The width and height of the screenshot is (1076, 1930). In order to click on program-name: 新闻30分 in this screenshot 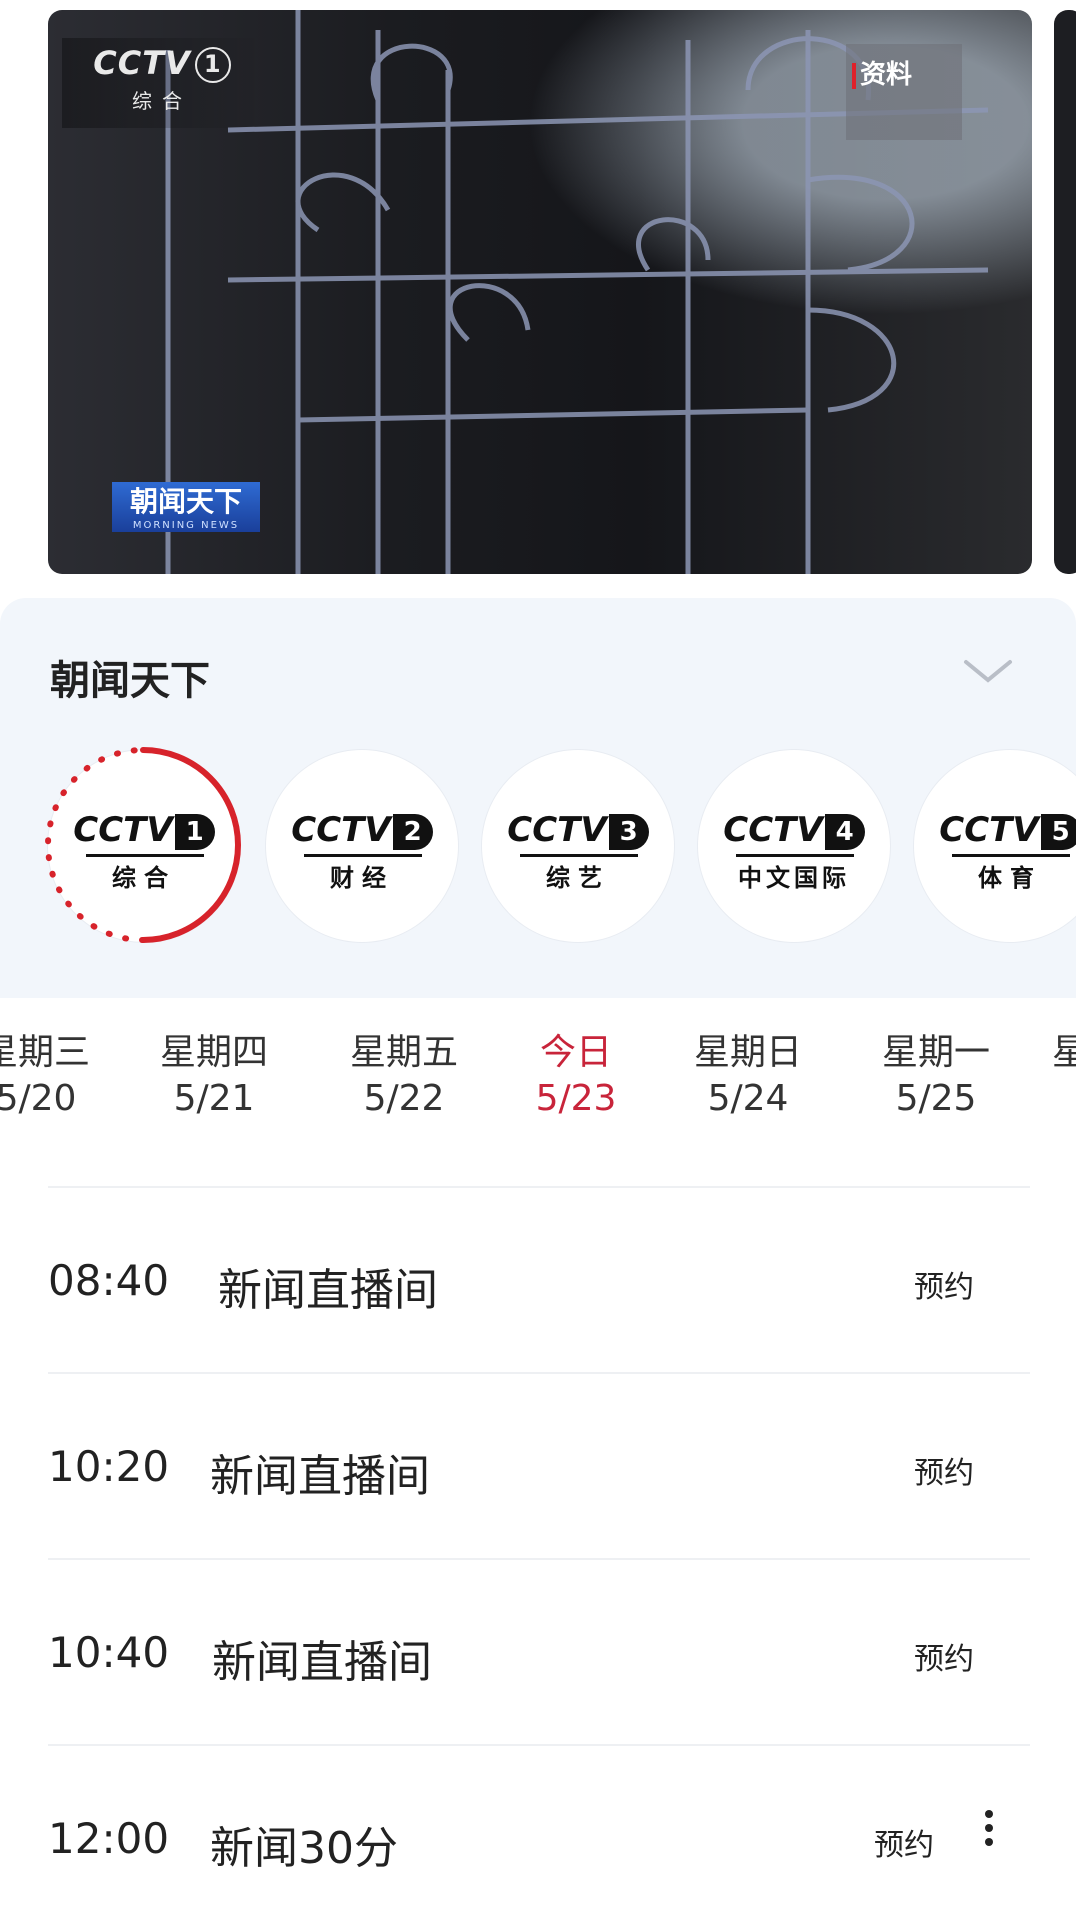, I will do `click(304, 1848)`.